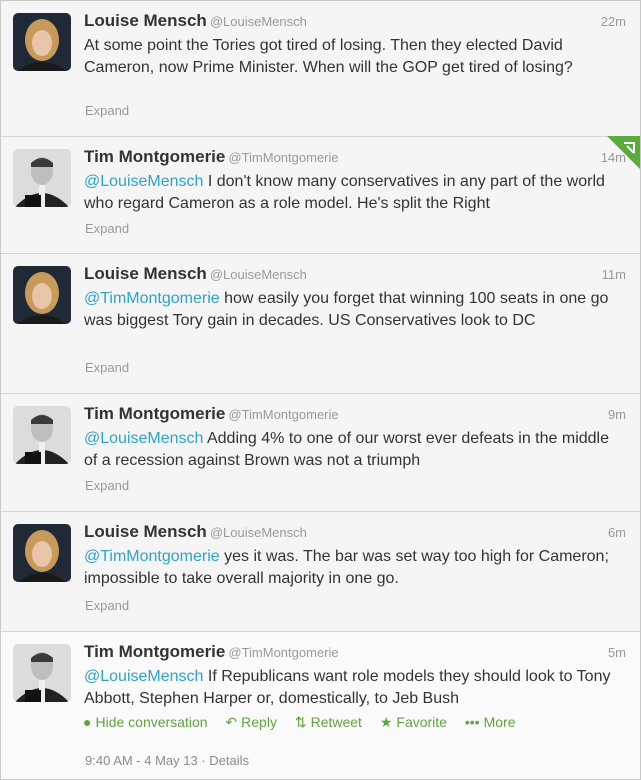 The width and height of the screenshot is (641, 780). What do you see at coordinates (472, 722) in the screenshot?
I see `ellipsis-icon: •••` at bounding box center [472, 722].